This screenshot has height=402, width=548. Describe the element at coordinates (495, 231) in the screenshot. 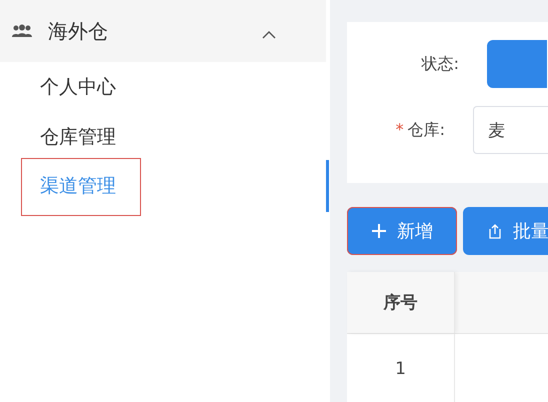

I see `upload-icon` at that location.